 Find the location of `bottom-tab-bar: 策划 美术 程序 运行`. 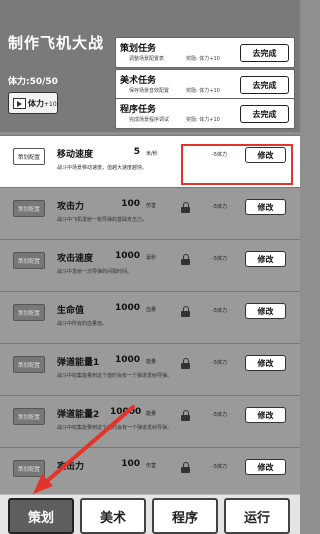

bottom-tab-bar: 策划 美术 程序 运行 is located at coordinates (150, 514).